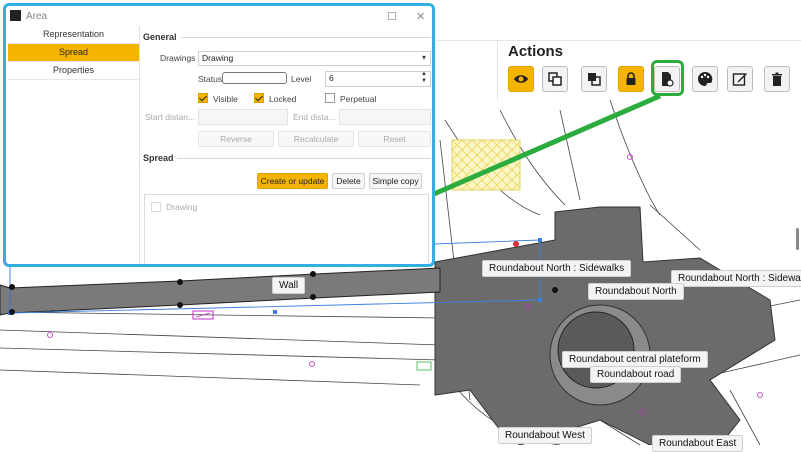  I want to click on lock-icon, so click(631, 78).